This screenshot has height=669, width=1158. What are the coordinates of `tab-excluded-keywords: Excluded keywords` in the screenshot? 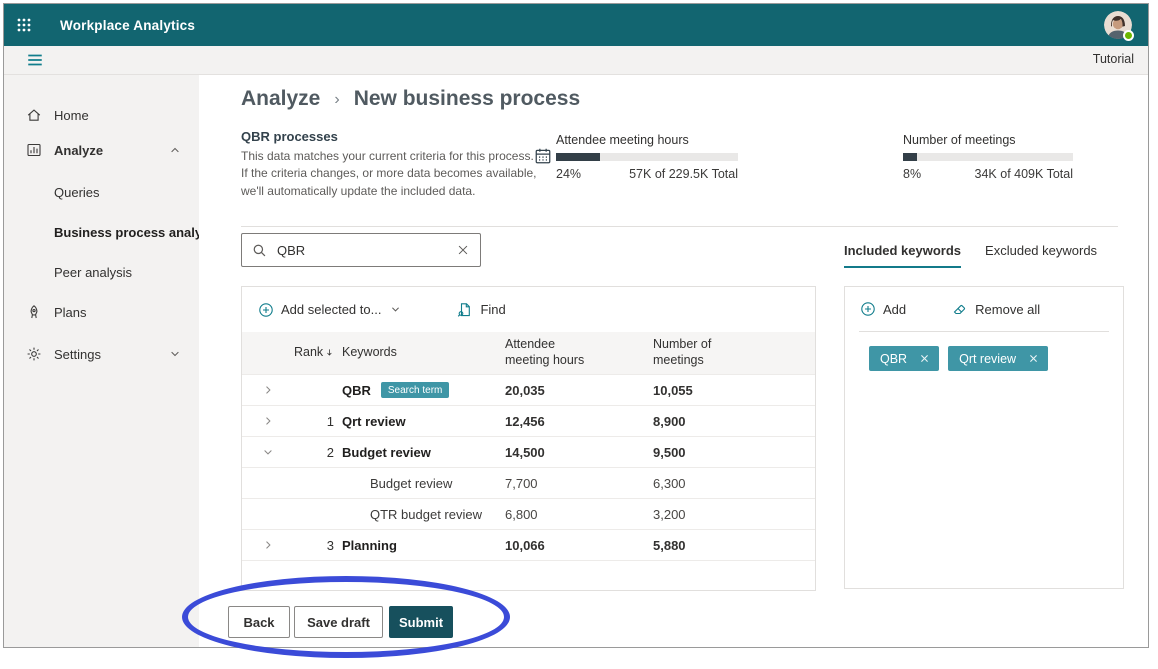 It's located at (1041, 255).